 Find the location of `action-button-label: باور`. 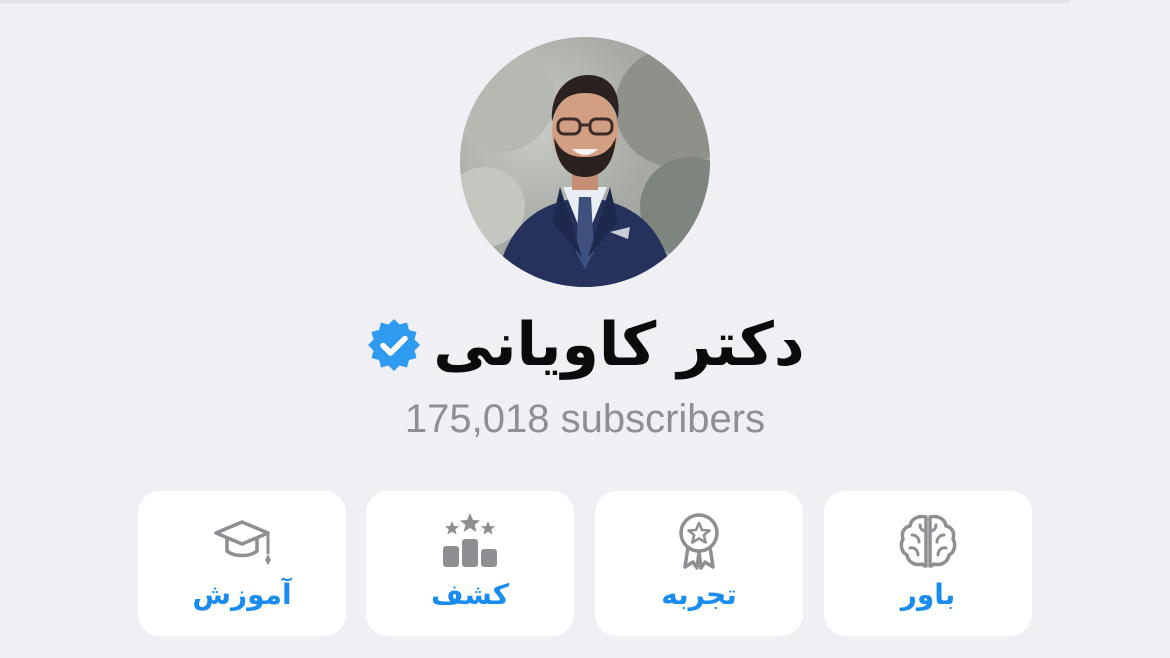

action-button-label: باور is located at coordinates (928, 594).